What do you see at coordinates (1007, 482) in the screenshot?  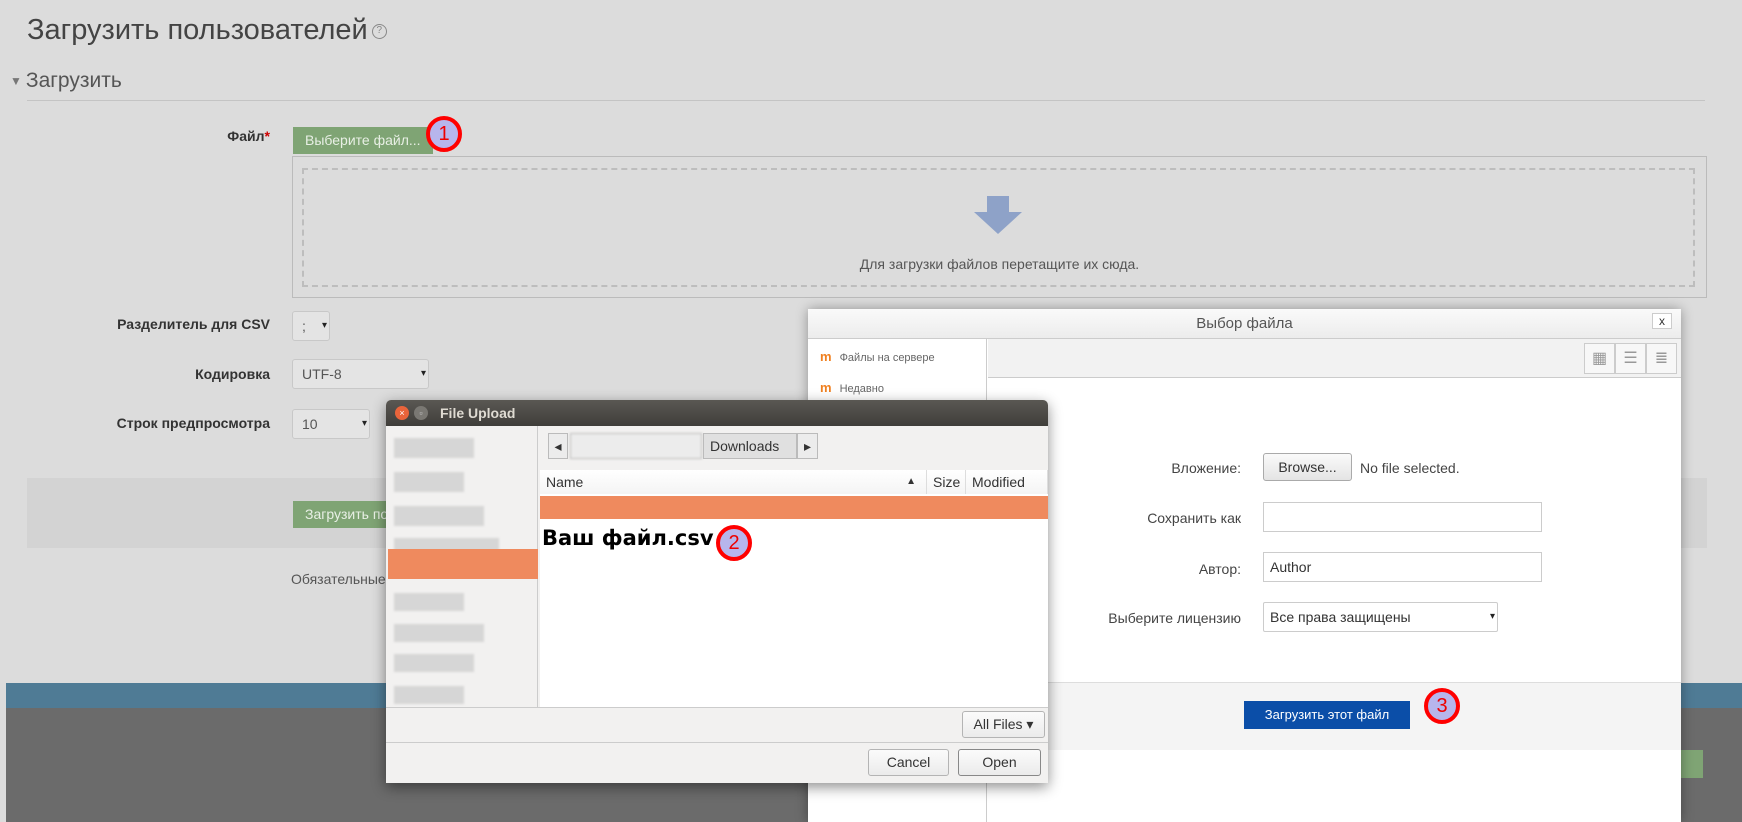 I see `column-modified: Modified` at bounding box center [1007, 482].